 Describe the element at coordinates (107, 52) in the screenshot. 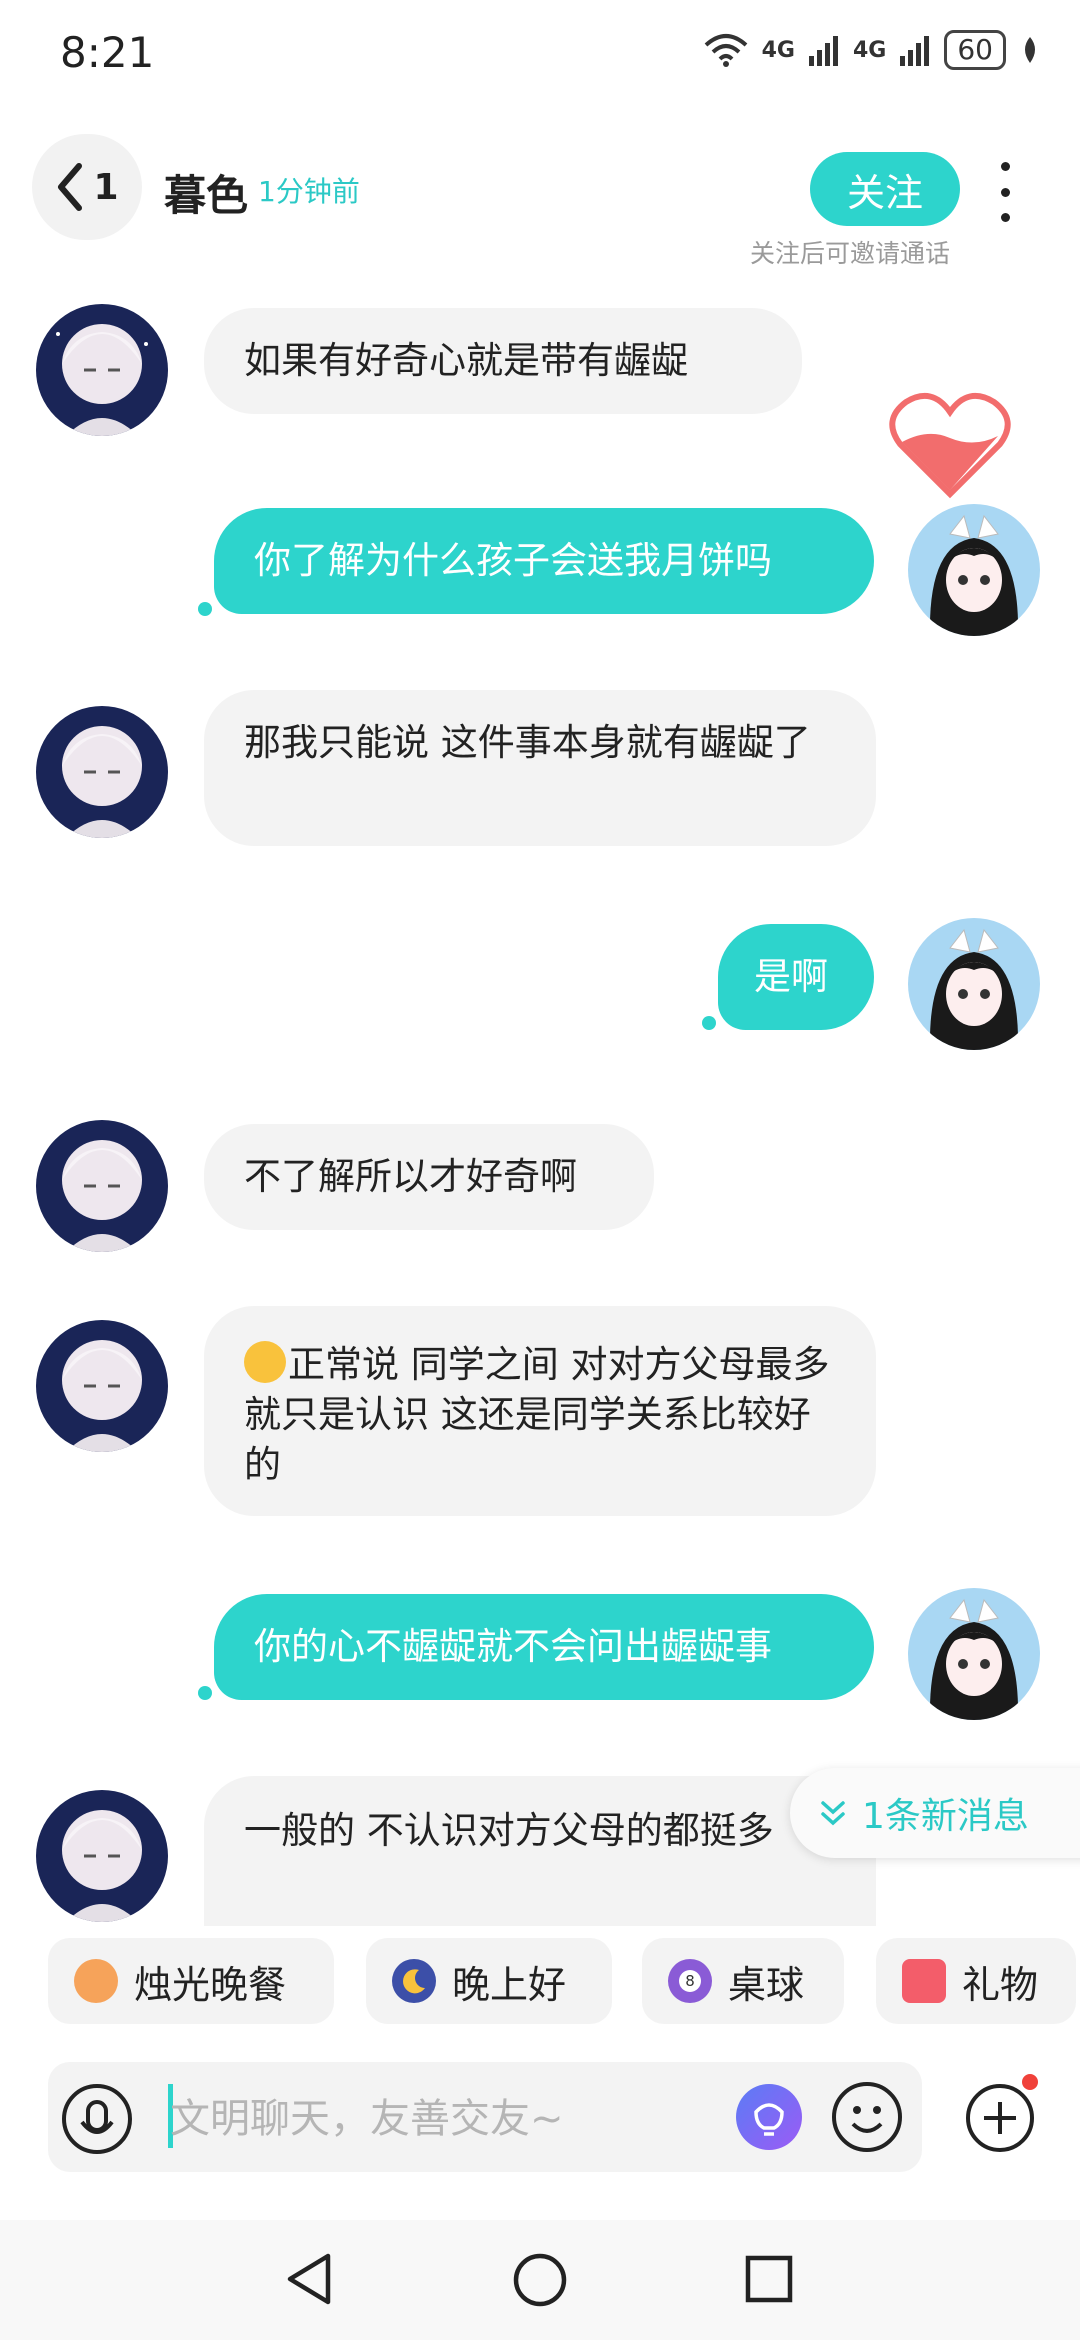

I see `status-time: 8:21` at that location.